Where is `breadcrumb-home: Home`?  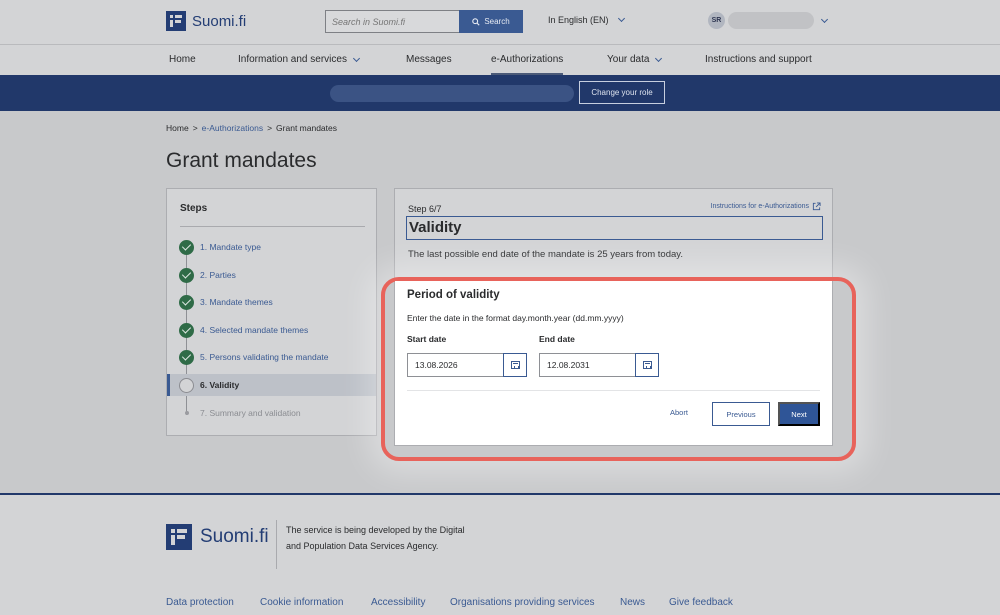 breadcrumb-home: Home is located at coordinates (177, 128).